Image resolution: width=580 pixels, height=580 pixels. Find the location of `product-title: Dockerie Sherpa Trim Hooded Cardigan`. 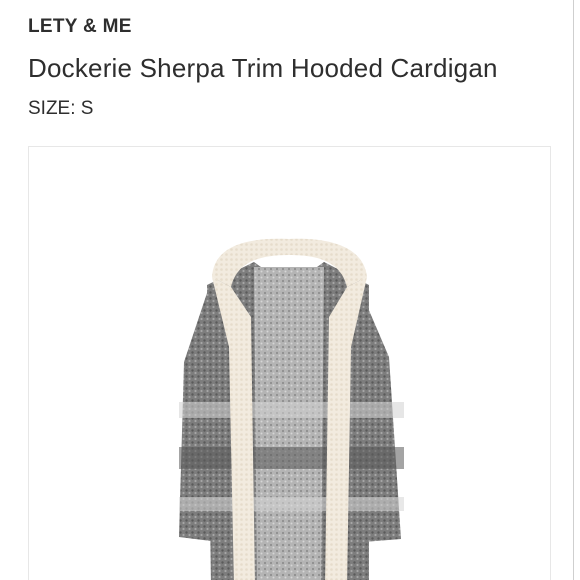

product-title: Dockerie Sherpa Trim Hooded Cardigan is located at coordinates (263, 68).